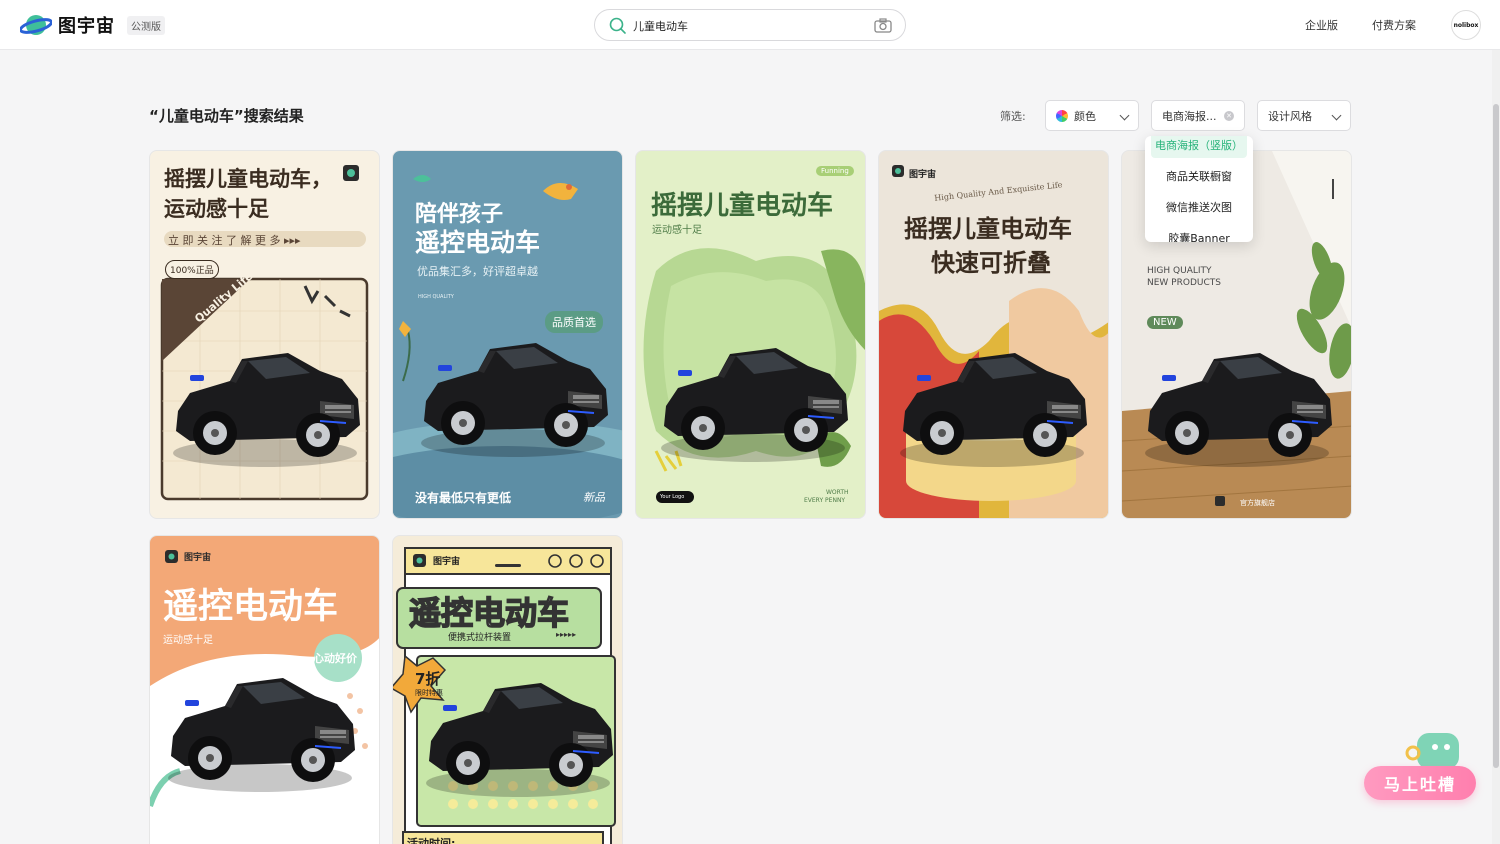  Describe the element at coordinates (264, 689) in the screenshot. I see `result-card: 图宇宙 遥控电动车 运动感十足 心动好价` at that location.